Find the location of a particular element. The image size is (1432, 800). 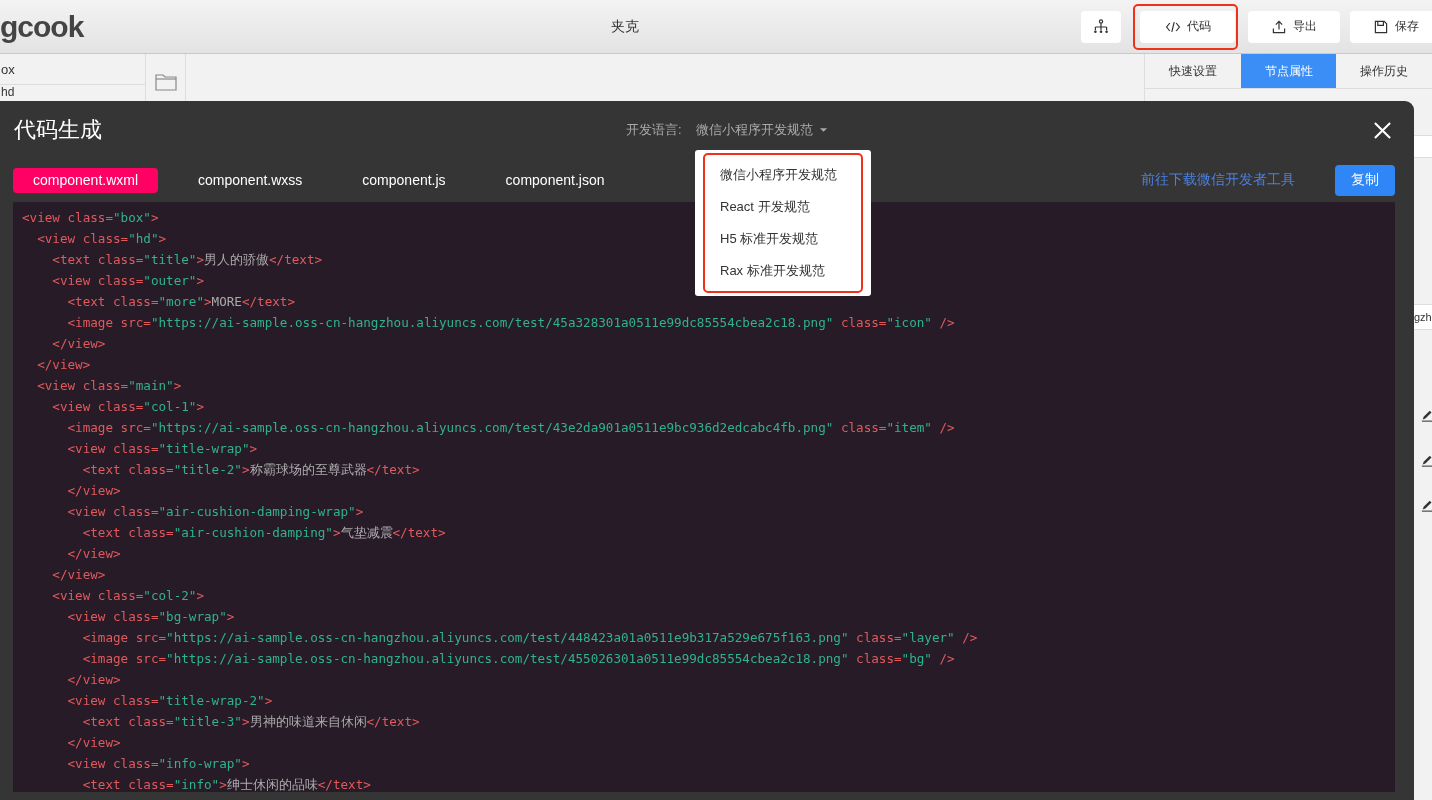

structure-button is located at coordinates (1101, 26).